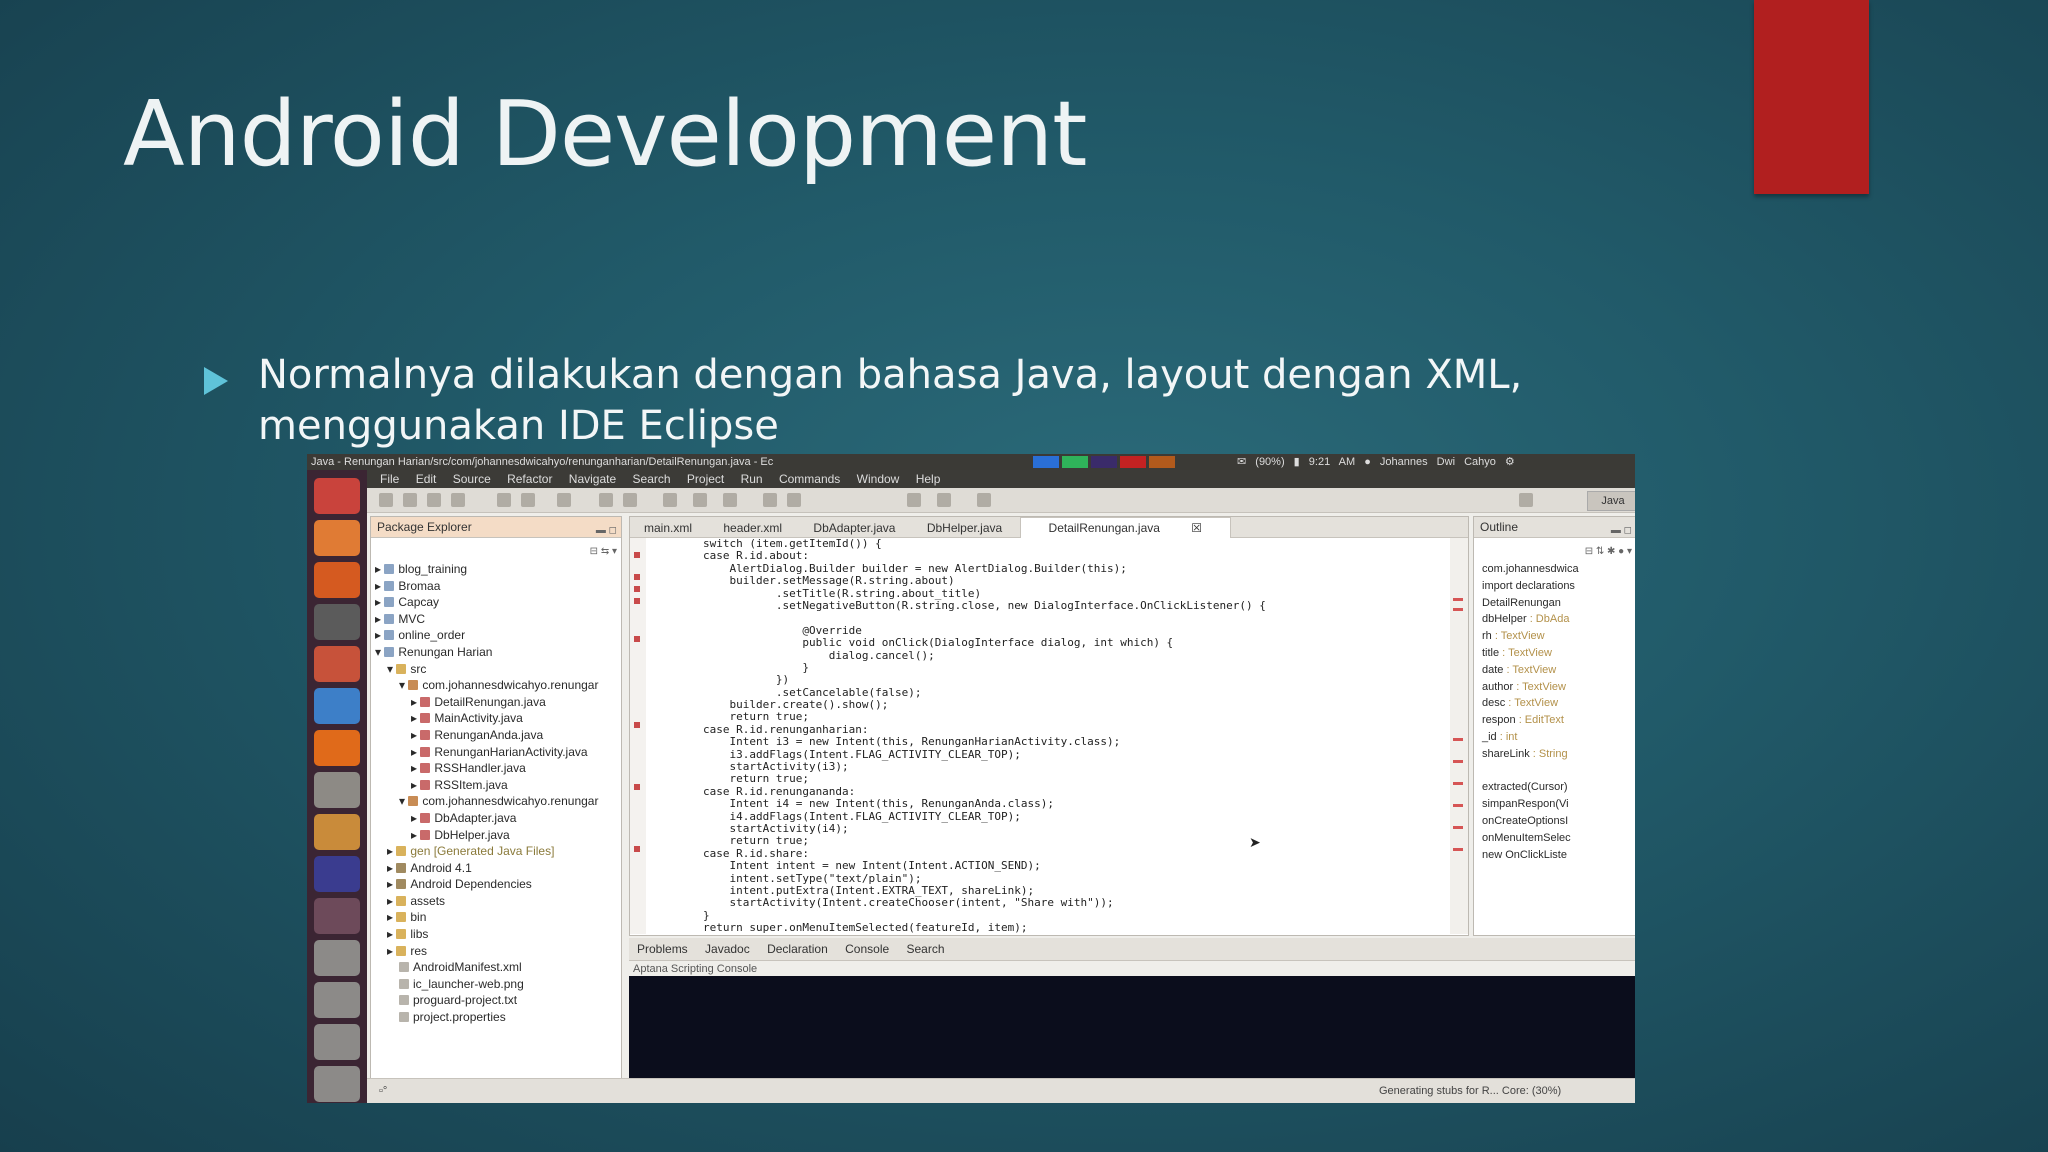 The height and width of the screenshot is (1152, 2048). What do you see at coordinates (496, 1017) in the screenshot?
I see `tree-item-properties: project.properties` at bounding box center [496, 1017].